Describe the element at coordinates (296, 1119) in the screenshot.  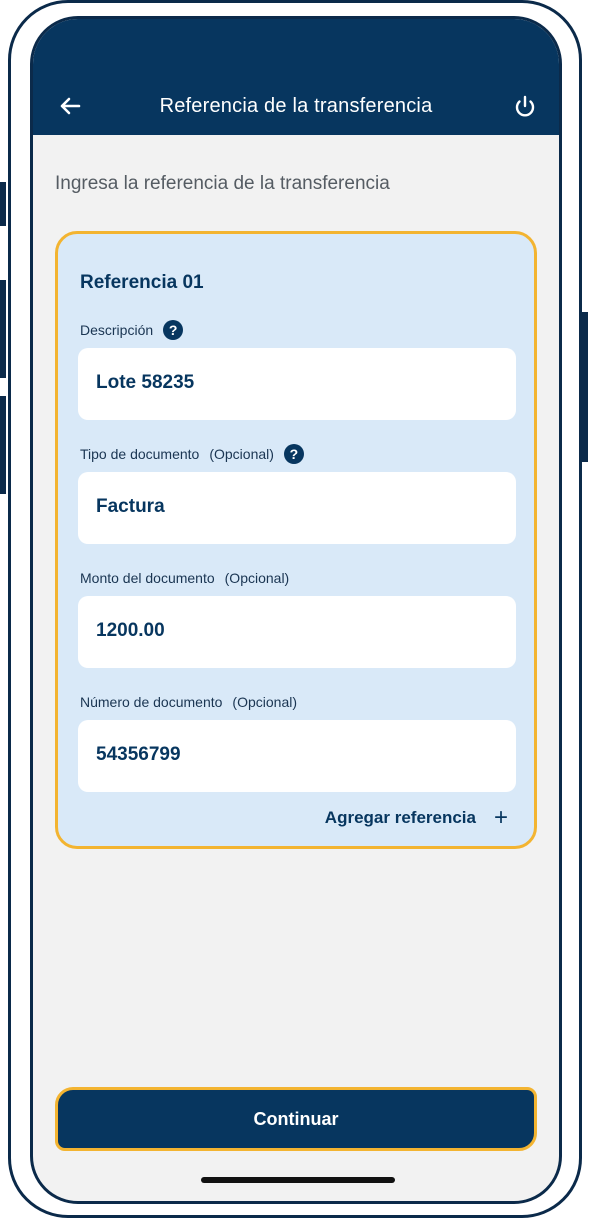
I see `continue-button: Continuar` at that location.